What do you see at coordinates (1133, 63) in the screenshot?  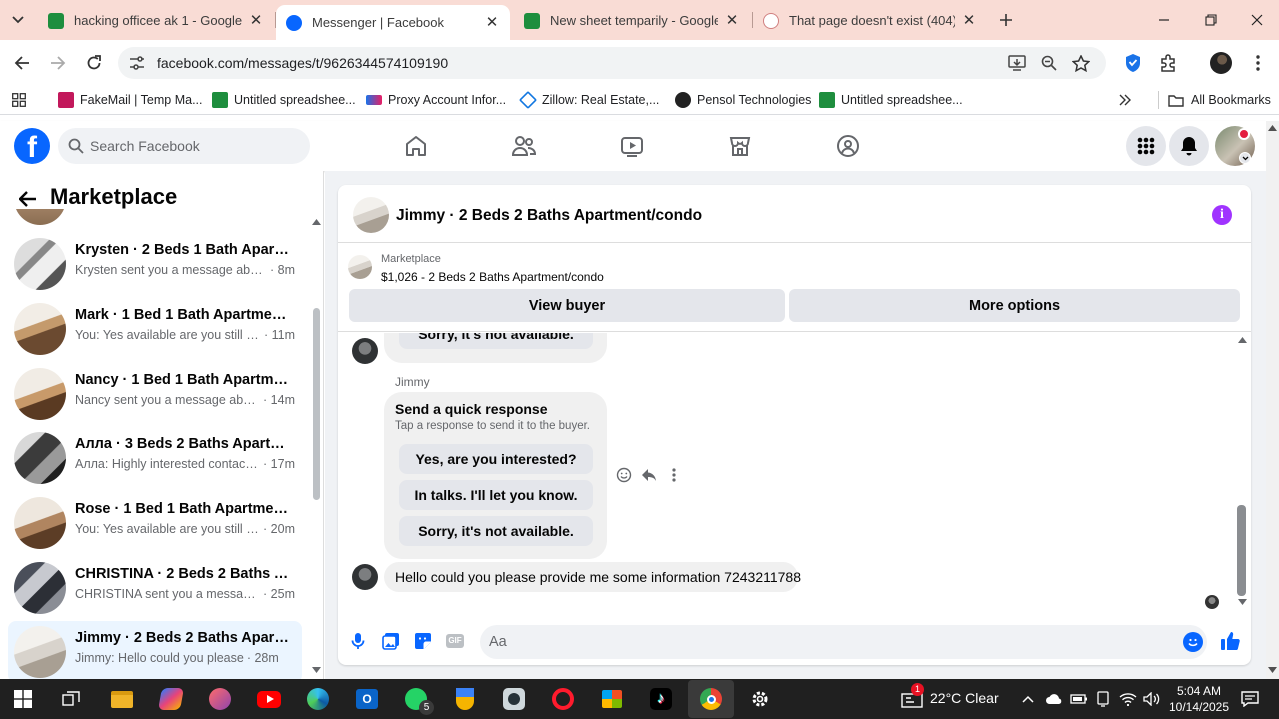 I see `vpn-shield-icon` at bounding box center [1133, 63].